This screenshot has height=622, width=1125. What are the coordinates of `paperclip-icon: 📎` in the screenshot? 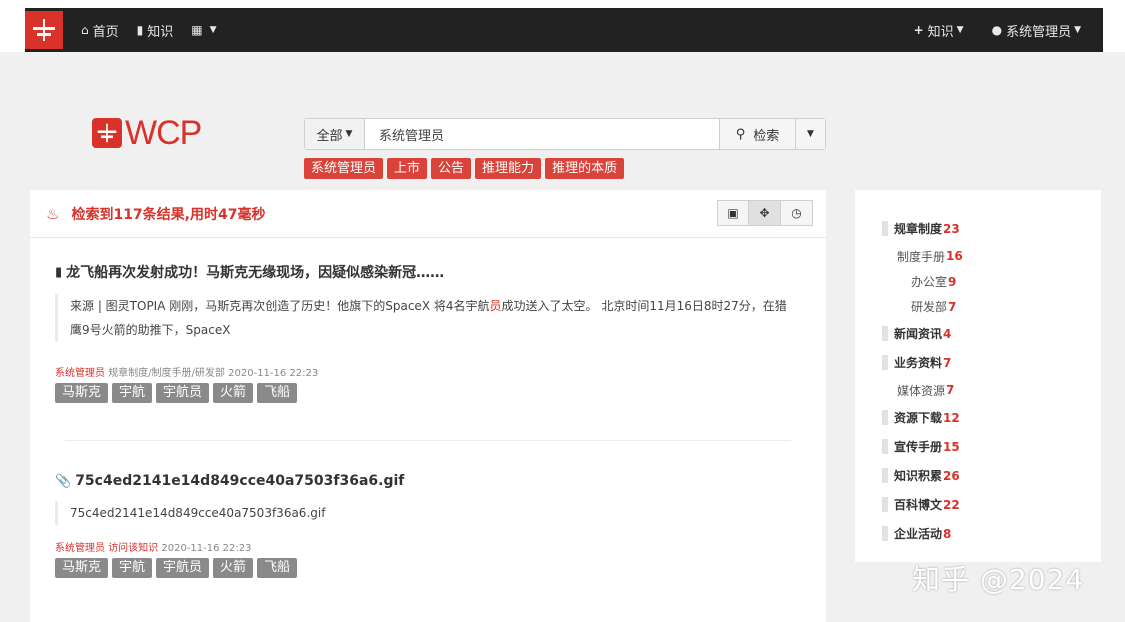 It's located at (63, 481).